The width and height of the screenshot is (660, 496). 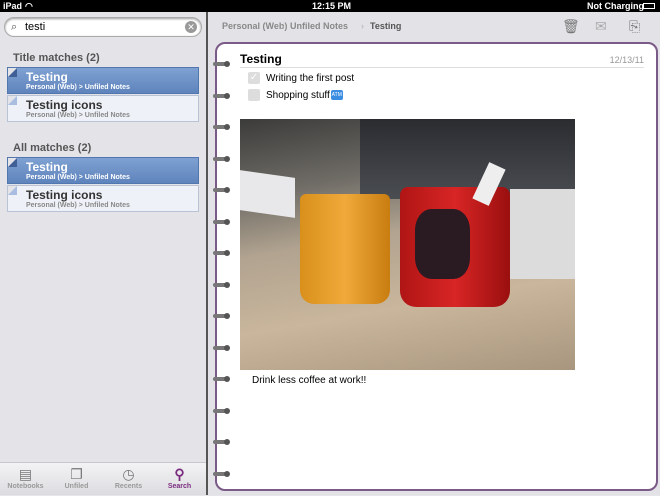 I want to click on checklist-item: Shopping stuff ATM, so click(x=304, y=95).